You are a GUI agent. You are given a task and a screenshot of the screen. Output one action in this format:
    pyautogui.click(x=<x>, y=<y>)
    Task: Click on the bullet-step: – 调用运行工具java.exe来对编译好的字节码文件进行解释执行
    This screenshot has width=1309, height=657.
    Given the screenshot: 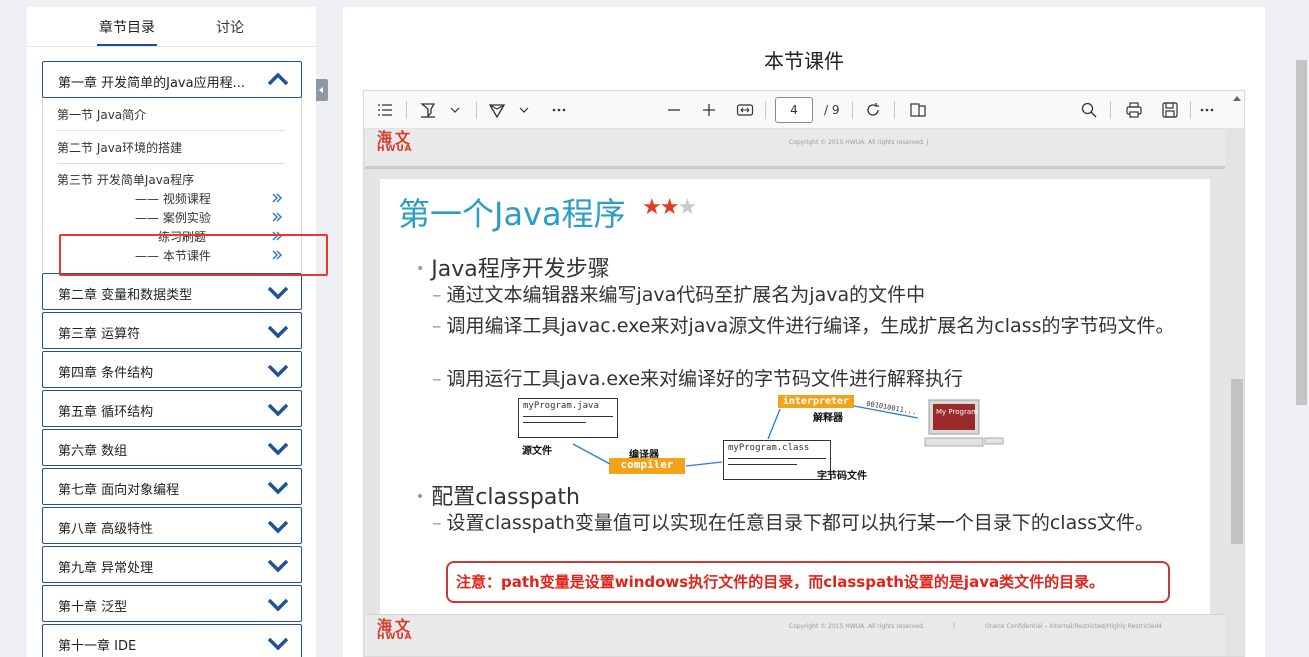 What is the action you would take?
    pyautogui.click(x=698, y=379)
    